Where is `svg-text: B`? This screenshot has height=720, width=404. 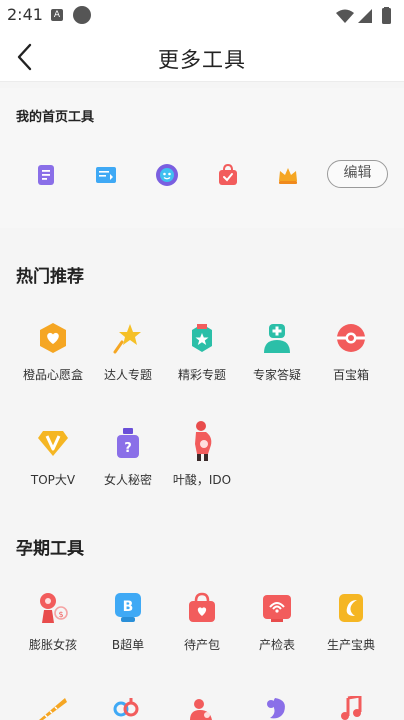 svg-text: B is located at coordinates (128, 607).